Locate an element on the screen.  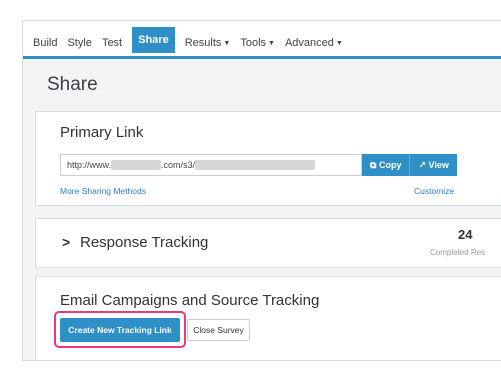
copy-button: ⧉ Copy is located at coordinates (386, 165).